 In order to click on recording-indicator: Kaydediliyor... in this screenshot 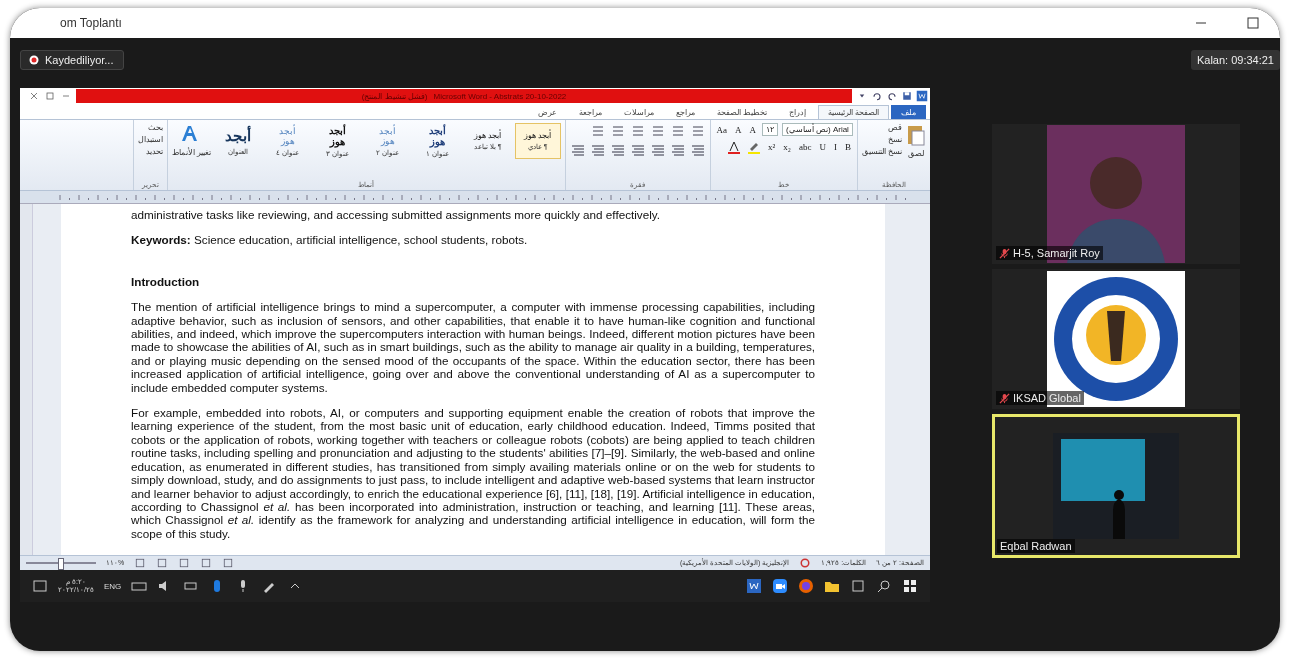, I will do `click(72, 60)`.